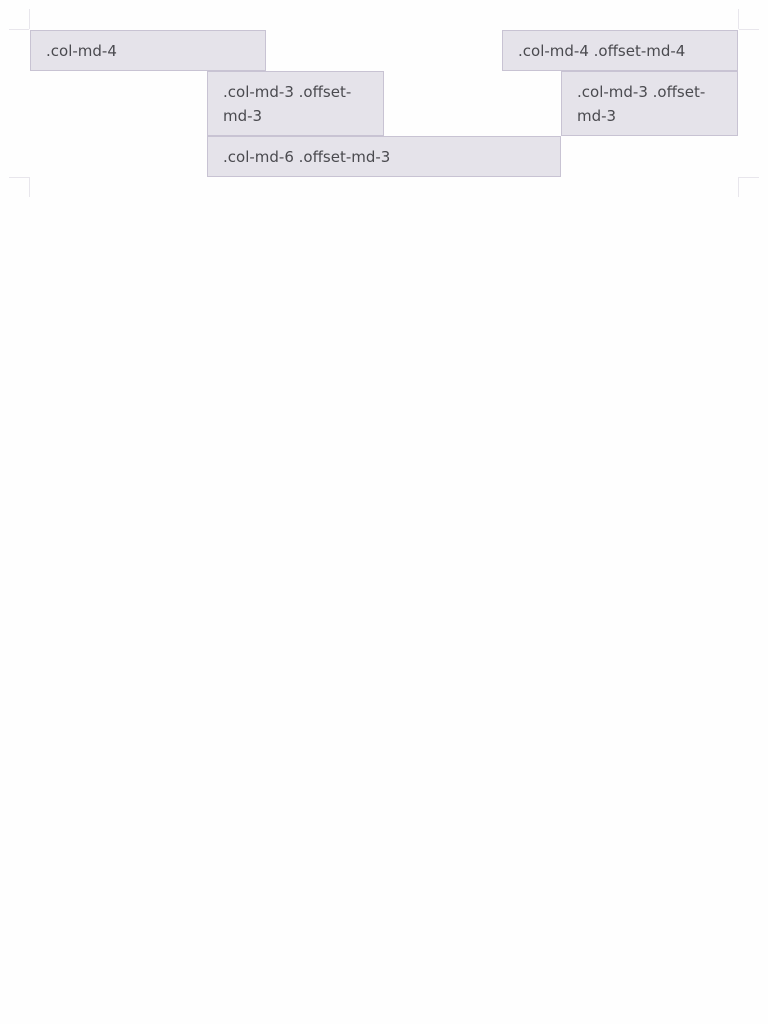  Describe the element at coordinates (19, 177) in the screenshot. I see `crop-mark-bottom-left-horizontal` at that location.